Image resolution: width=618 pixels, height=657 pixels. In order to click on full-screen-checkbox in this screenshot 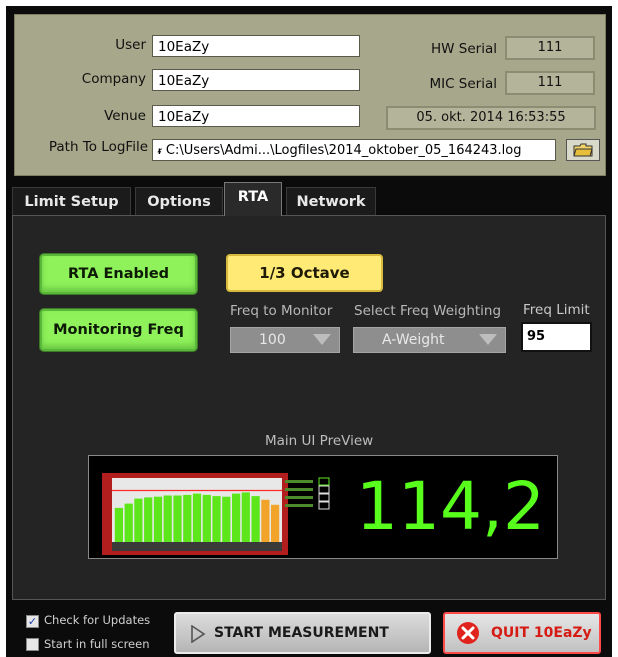, I will do `click(32, 644)`.